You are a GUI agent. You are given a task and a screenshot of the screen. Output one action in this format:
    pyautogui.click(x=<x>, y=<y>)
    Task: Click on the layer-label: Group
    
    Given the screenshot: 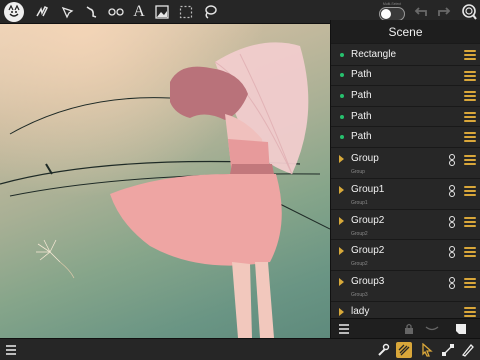 What is the action you would take?
    pyautogui.click(x=365, y=158)
    